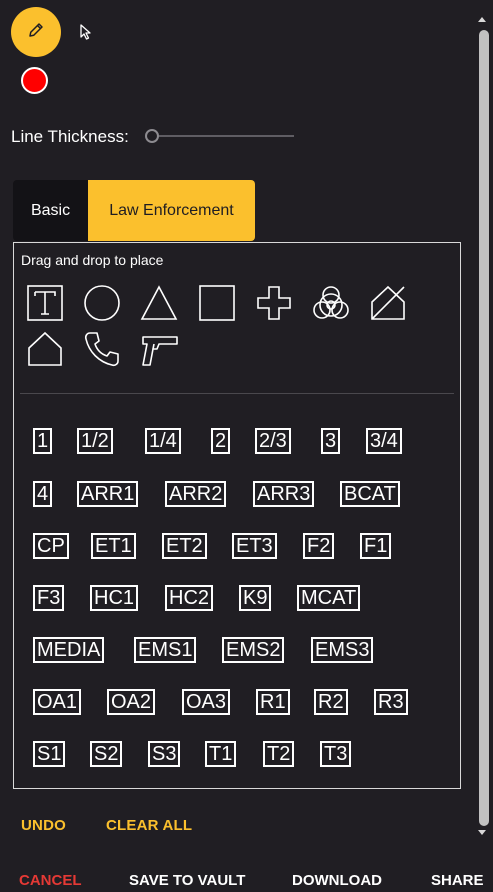 The image size is (493, 892). Describe the element at coordinates (376, 546) in the screenshot. I see `label-f1: F1` at that location.